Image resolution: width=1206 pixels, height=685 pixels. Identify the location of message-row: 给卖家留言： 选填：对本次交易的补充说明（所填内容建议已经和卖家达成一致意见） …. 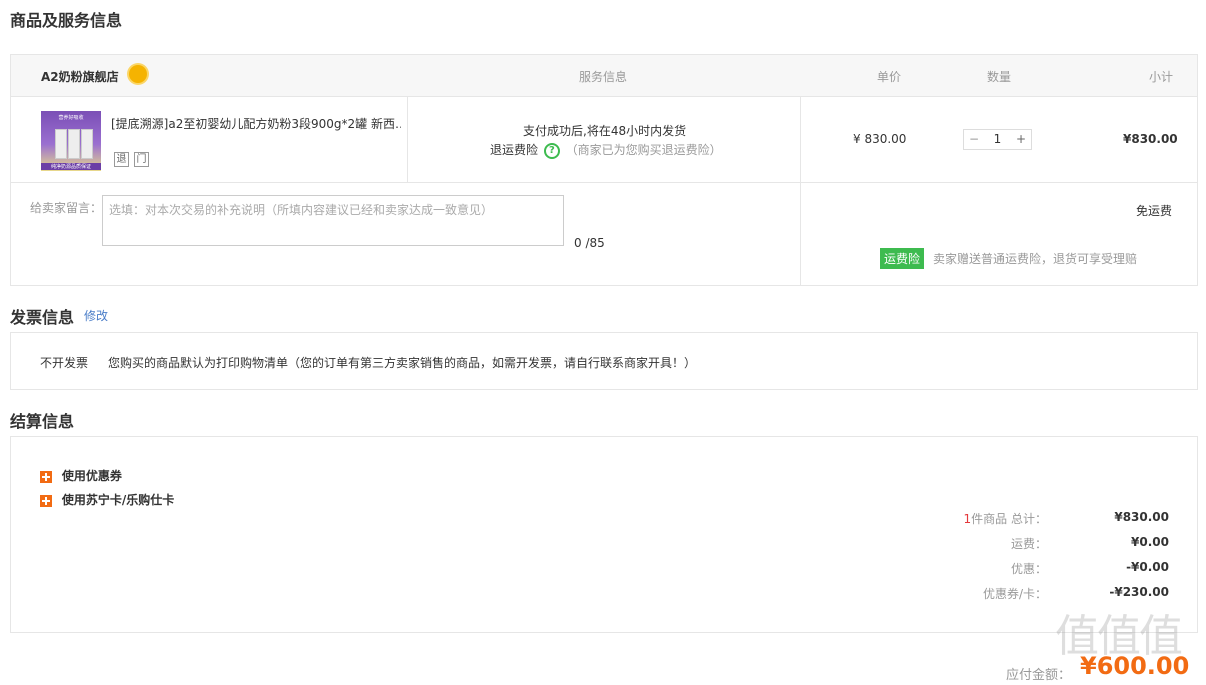
(604, 234).